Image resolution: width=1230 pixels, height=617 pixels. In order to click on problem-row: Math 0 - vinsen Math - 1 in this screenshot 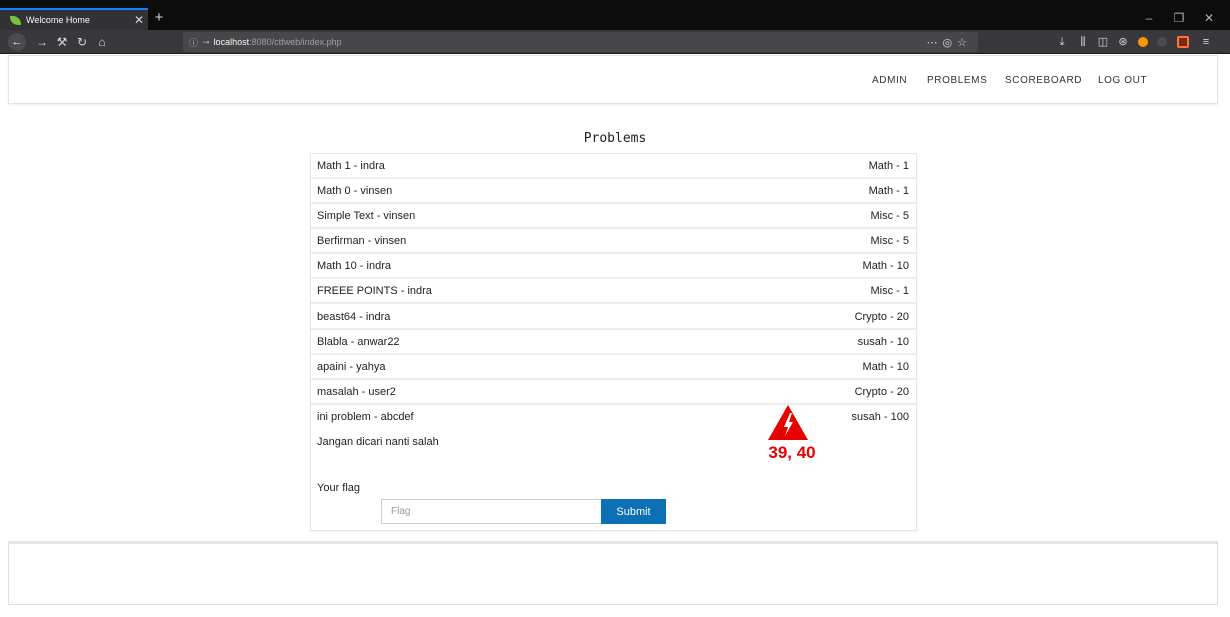, I will do `click(613, 191)`.